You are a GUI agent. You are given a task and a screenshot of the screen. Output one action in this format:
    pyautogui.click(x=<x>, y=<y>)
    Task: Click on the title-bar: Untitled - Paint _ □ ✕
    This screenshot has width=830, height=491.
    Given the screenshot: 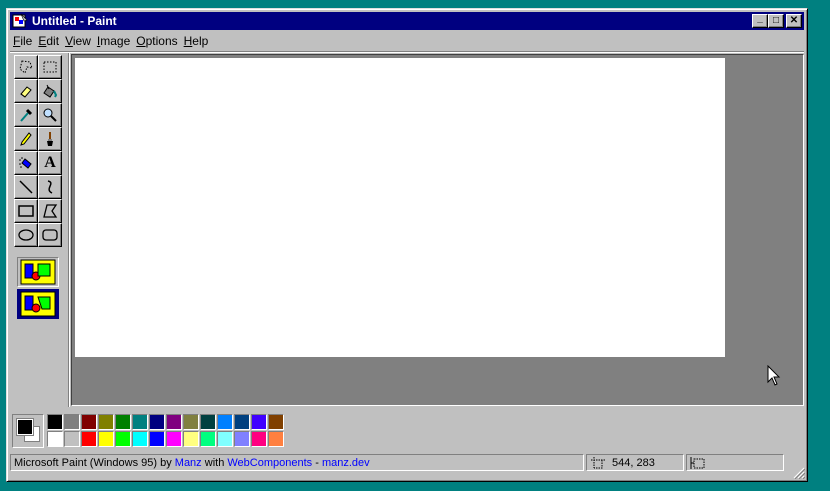 What is the action you would take?
    pyautogui.click(x=407, y=21)
    